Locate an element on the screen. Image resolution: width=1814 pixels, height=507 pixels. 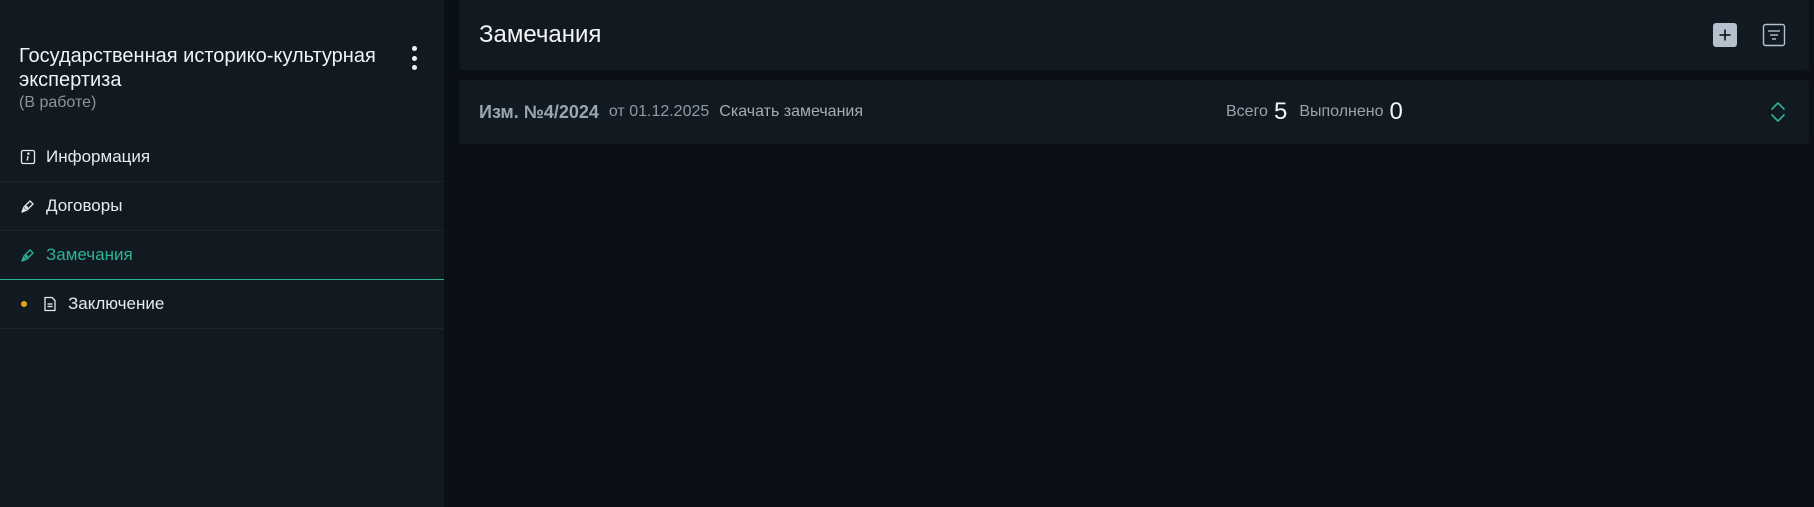
sidebar-item-label: Договоры is located at coordinates (84, 205).